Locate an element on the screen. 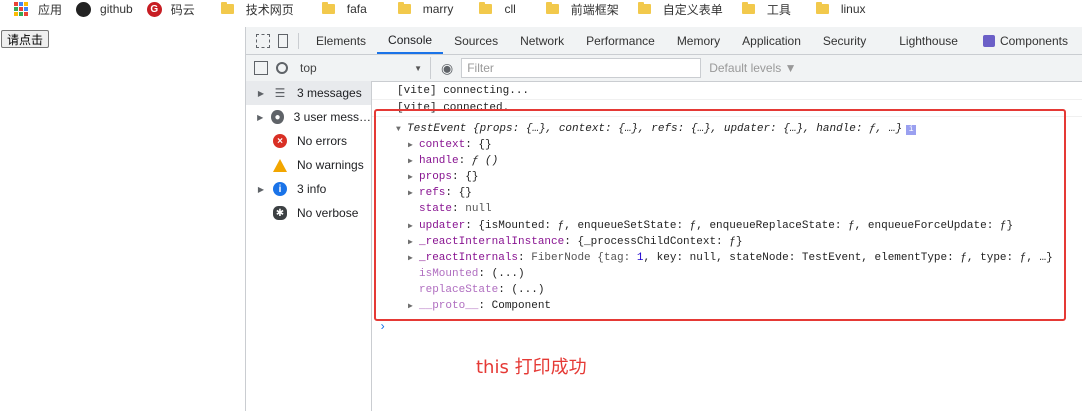  property-row: ▶ context: {} is located at coordinates (745, 145).